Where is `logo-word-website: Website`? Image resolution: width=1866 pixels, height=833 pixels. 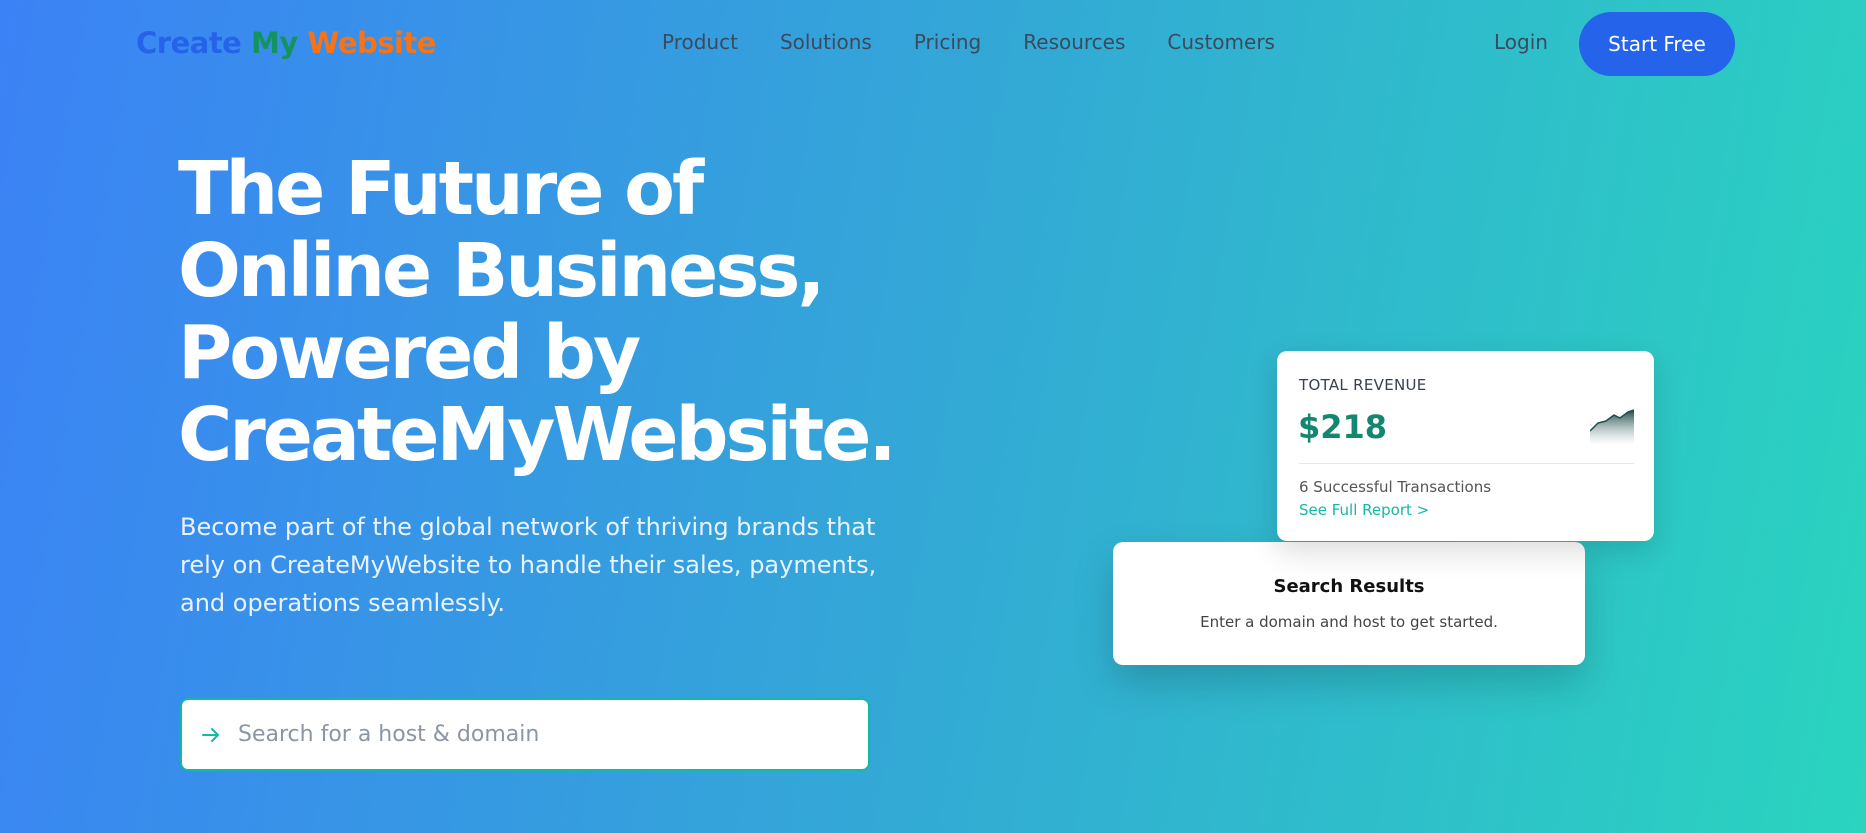
logo-word-website: Website is located at coordinates (371, 43).